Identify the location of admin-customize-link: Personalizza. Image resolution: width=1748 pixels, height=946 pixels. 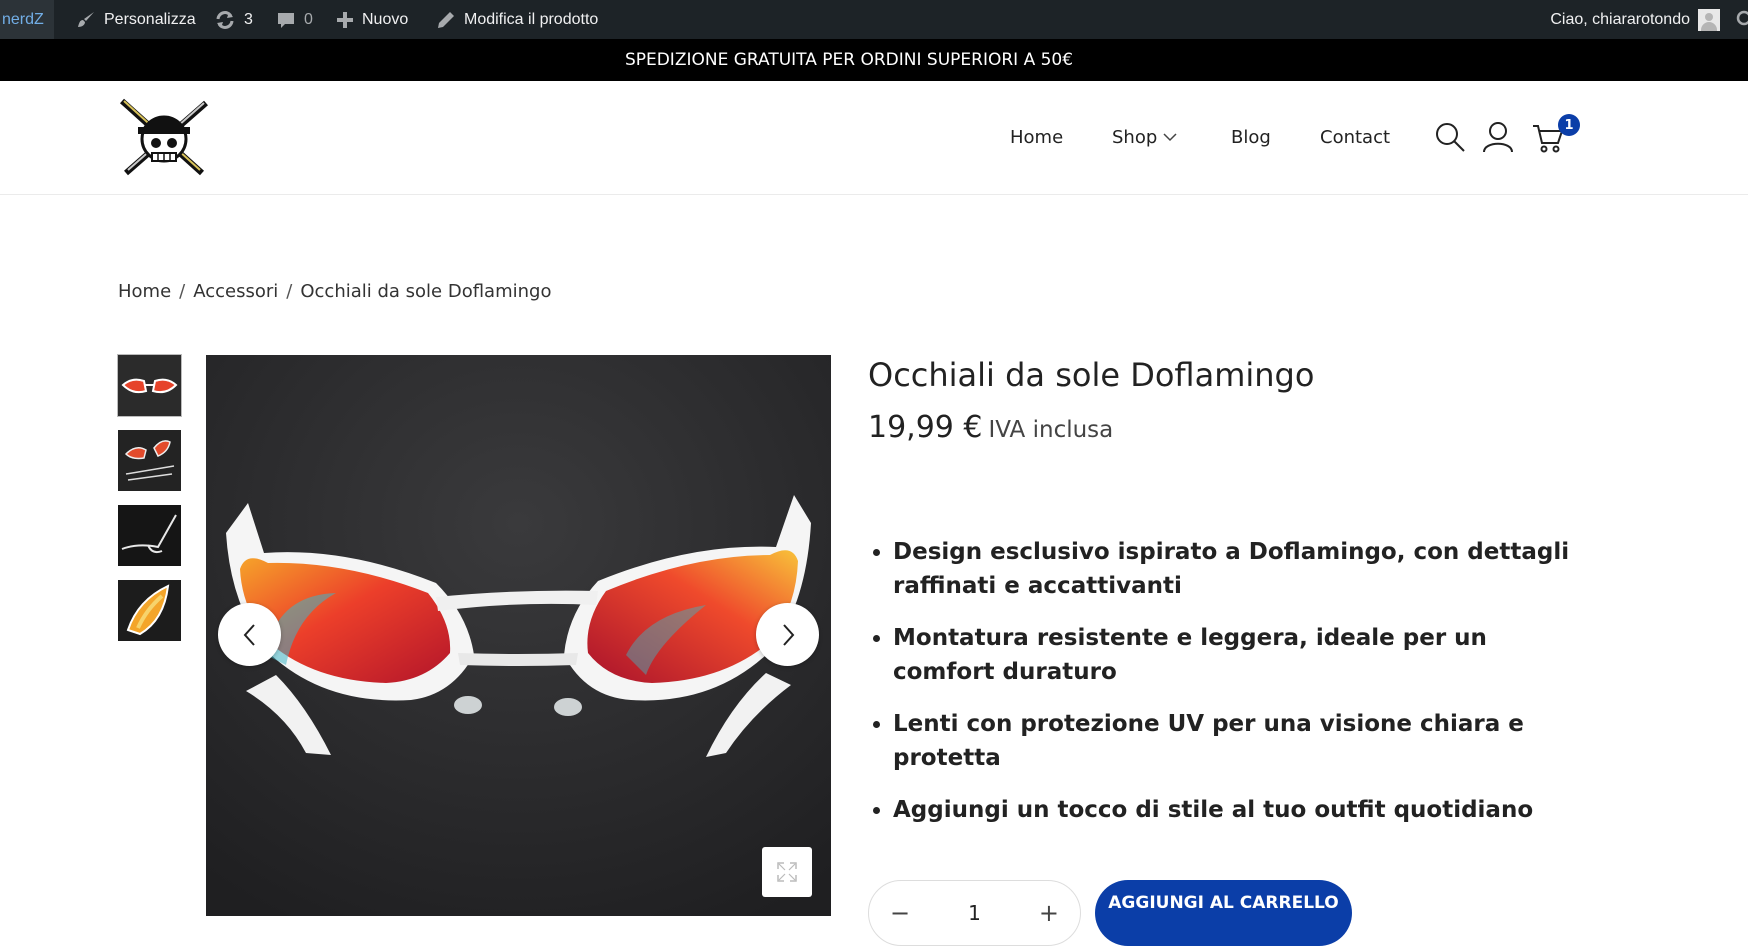
(136, 19).